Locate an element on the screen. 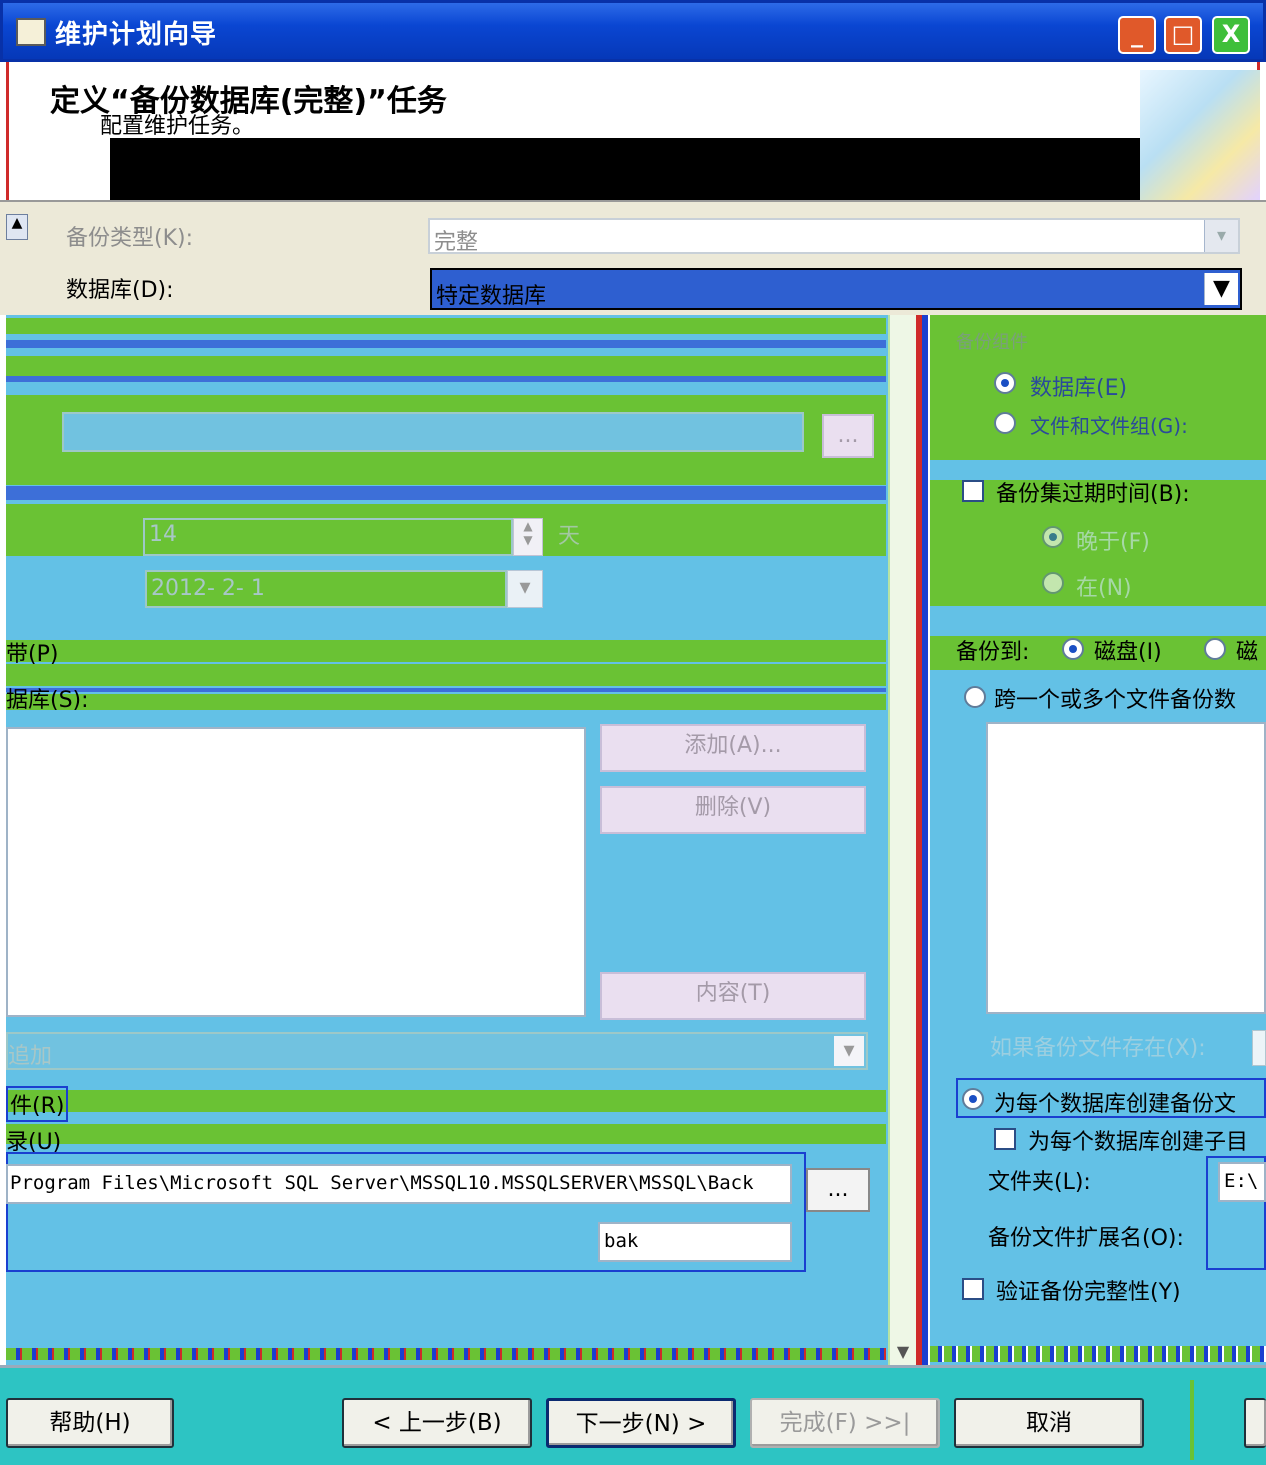  expire-checkbox-label: 备份集过期时间(B): is located at coordinates (1093, 494).